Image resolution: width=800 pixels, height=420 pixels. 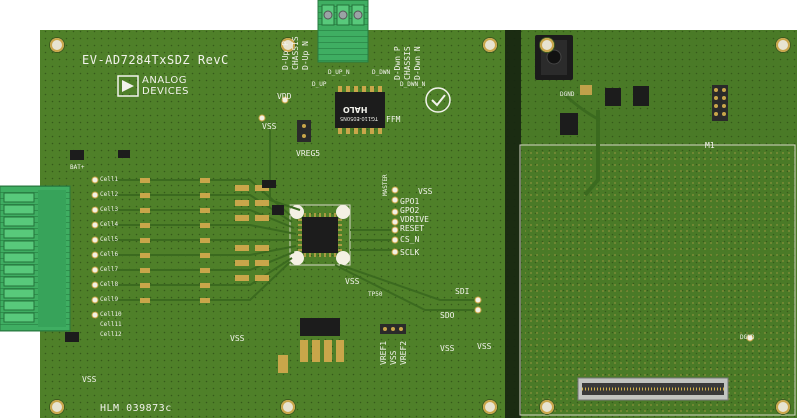 What do you see at coordinates (385, 185) in the screenshot?
I see `label-master: MASTER` at bounding box center [385, 185].